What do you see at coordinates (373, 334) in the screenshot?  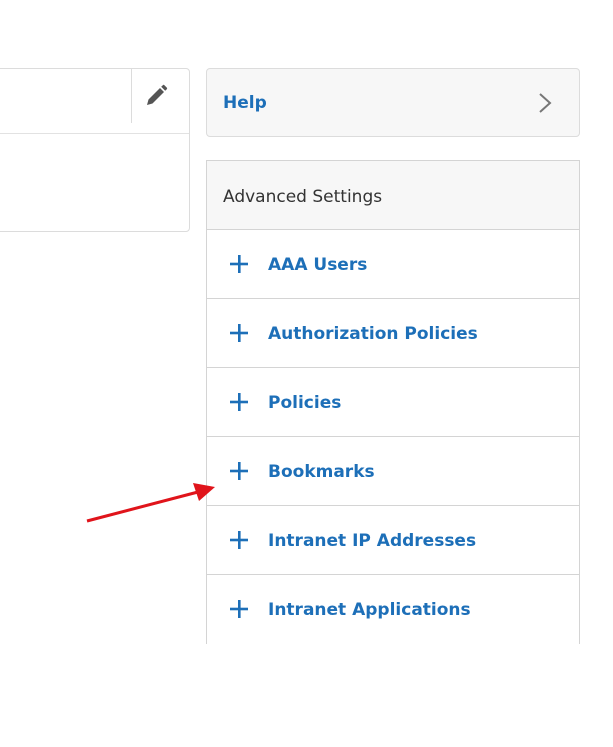 I see `authorization-policies-label: Authorization Policies` at bounding box center [373, 334].